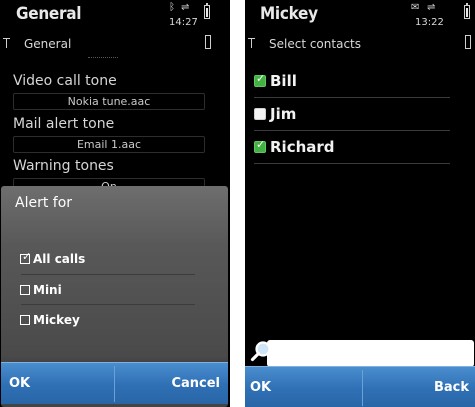 Image resolution: width=475 pixels, height=407 pixels. Describe the element at coordinates (48, 44) in the screenshot. I see `view-subtitle: General` at that location.